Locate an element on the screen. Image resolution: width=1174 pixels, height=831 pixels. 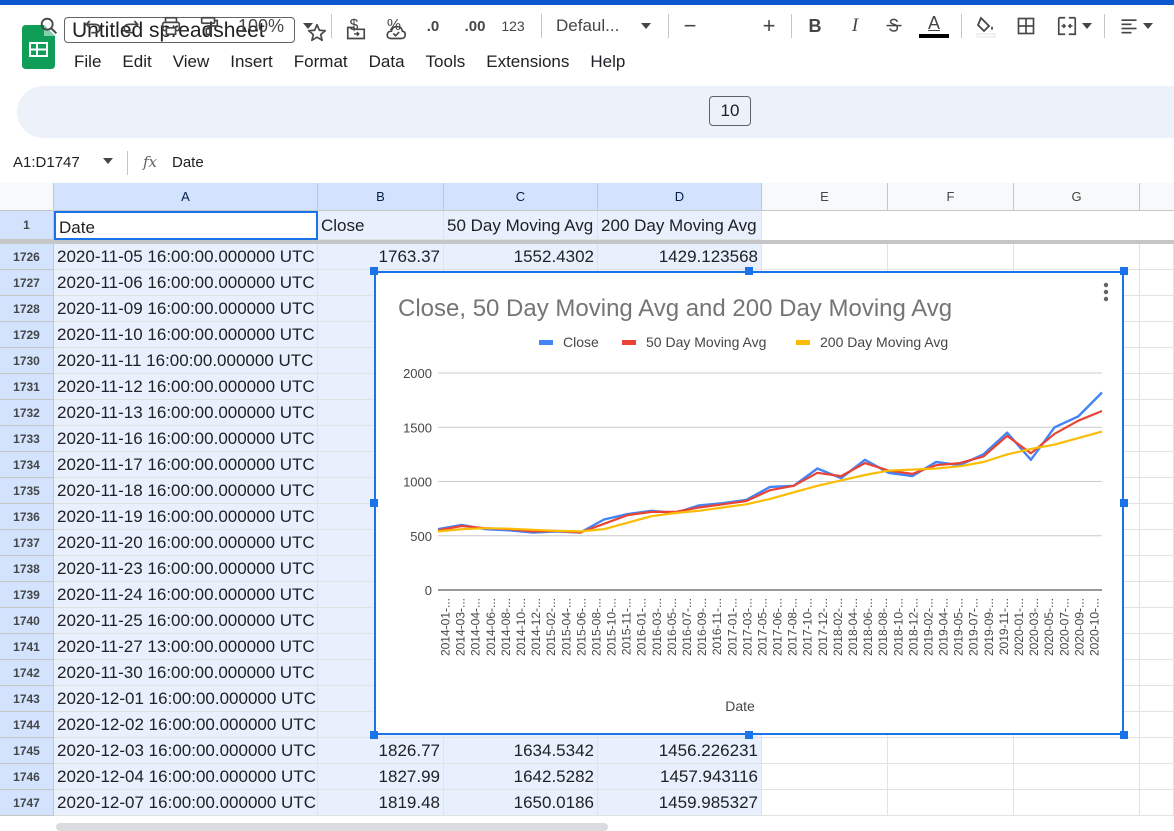
cell-date: 2020-11-06 16:00:00.000000 UTC is located at coordinates (186, 283).